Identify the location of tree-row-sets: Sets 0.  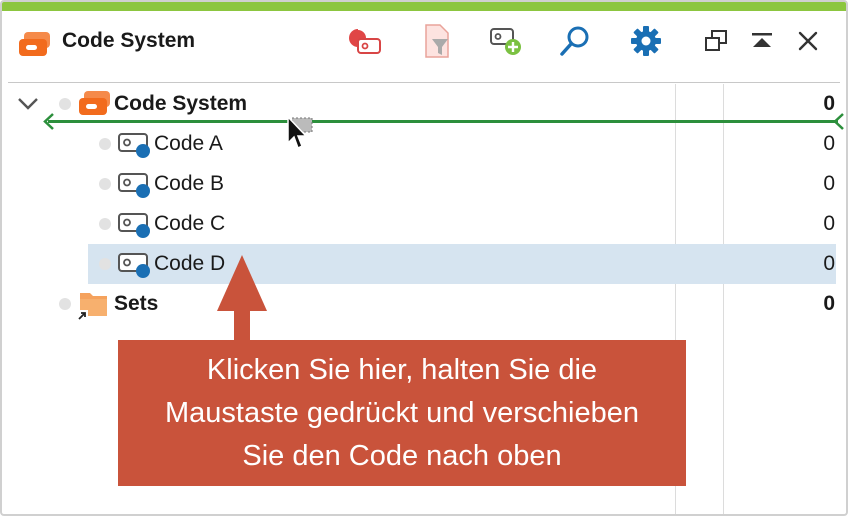
(424, 304).